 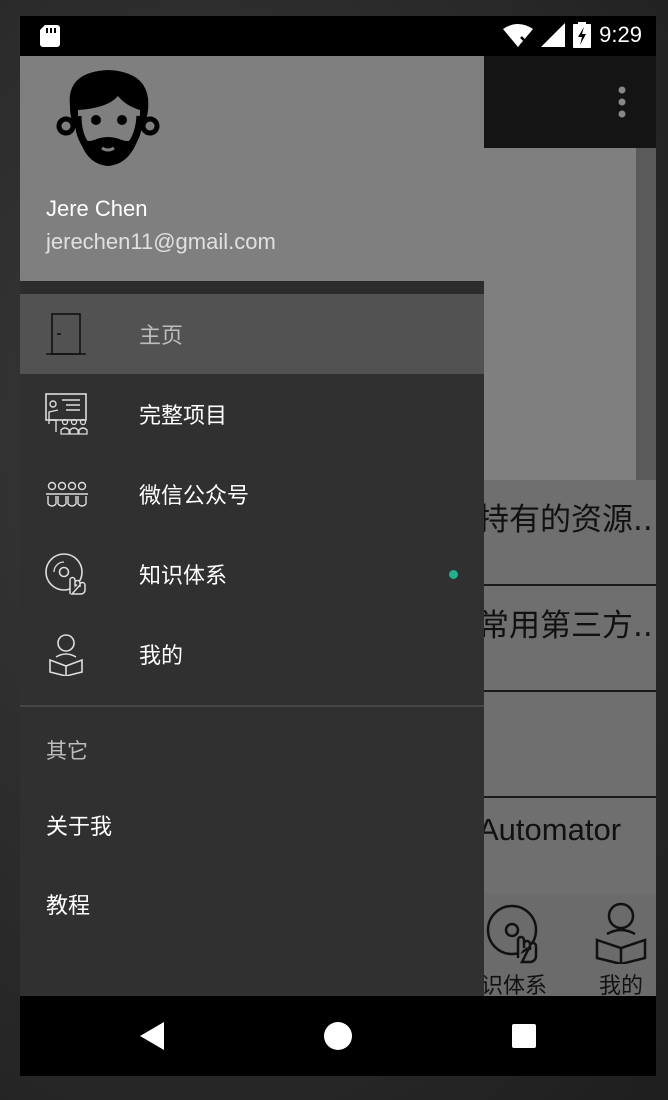 I want to click on menu-divider, so click(x=252, y=706).